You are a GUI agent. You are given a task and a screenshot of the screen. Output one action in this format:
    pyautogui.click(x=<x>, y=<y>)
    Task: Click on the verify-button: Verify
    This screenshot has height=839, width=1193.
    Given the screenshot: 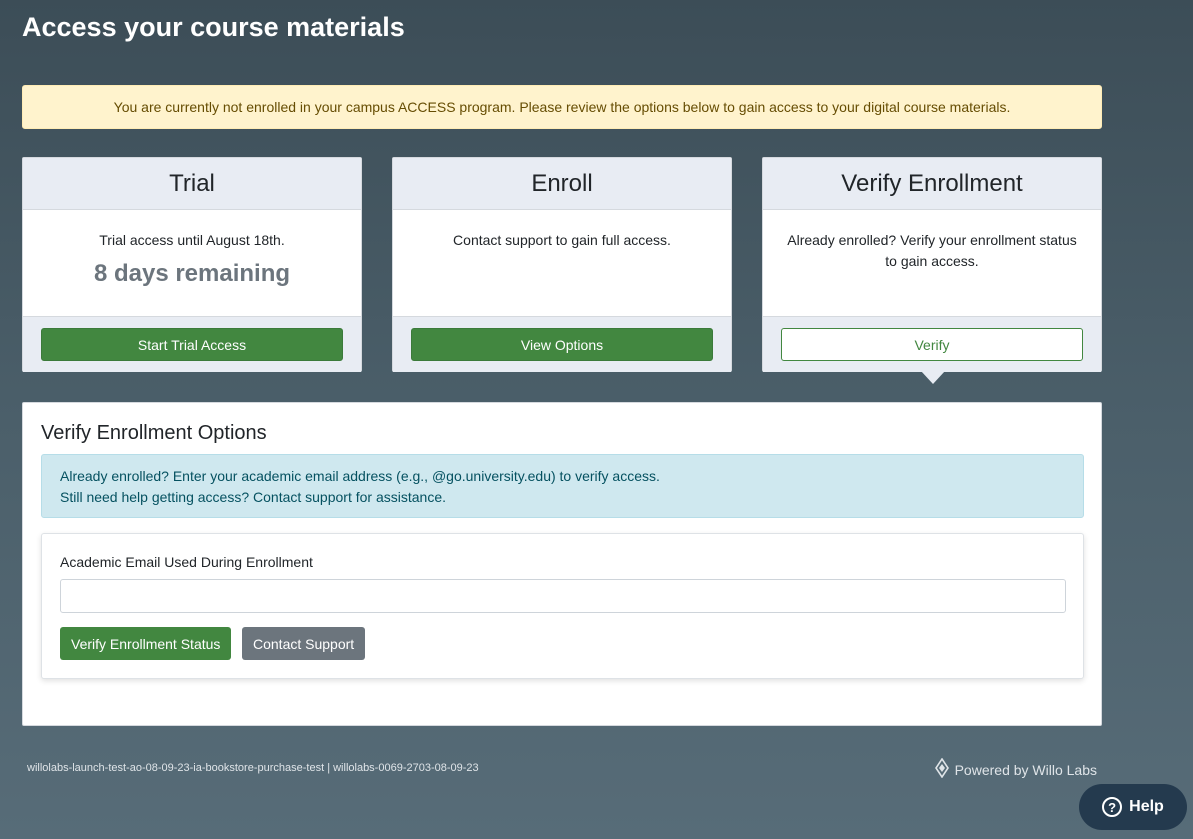 What is the action you would take?
    pyautogui.click(x=932, y=344)
    